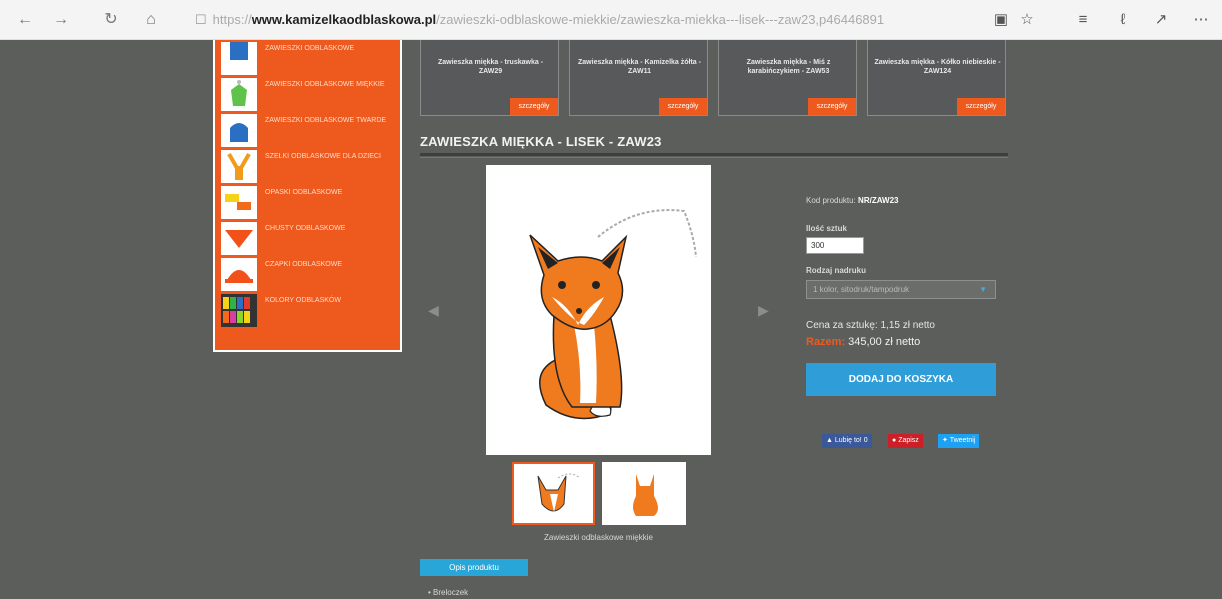 This screenshot has width=1222, height=599. I want to click on total-value: 345,00 zł netto, so click(884, 342).